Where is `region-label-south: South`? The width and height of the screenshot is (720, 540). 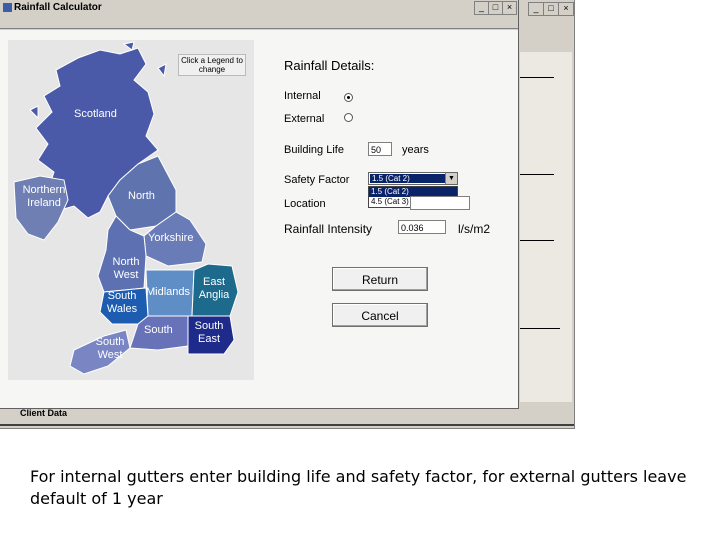
region-label-south: South is located at coordinates (158, 330).